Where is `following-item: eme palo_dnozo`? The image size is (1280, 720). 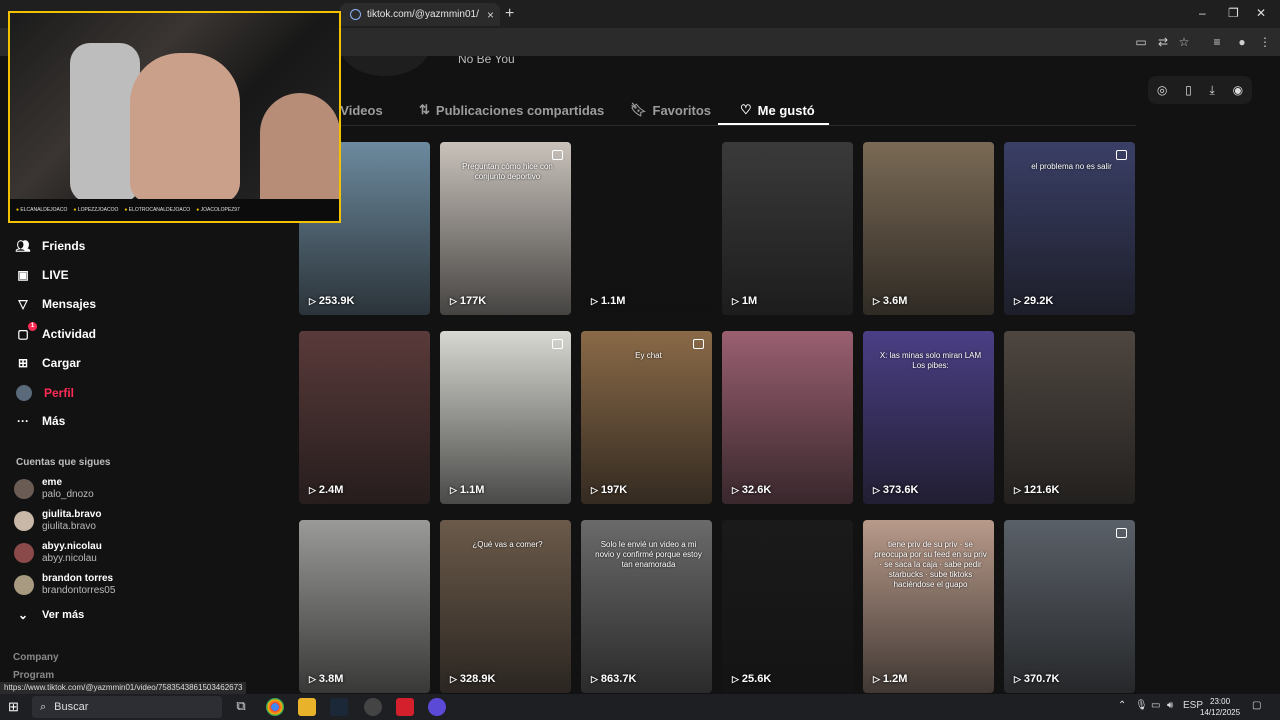 following-item: eme palo_dnozo is located at coordinates (54, 489).